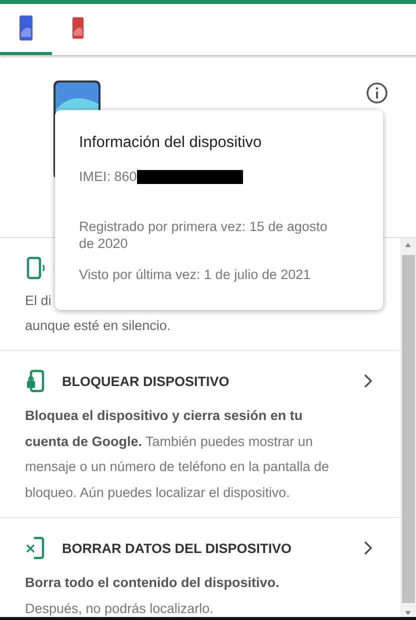 The width and height of the screenshot is (416, 620). Describe the element at coordinates (38, 301) in the screenshot. I see `description-text: El di` at that location.